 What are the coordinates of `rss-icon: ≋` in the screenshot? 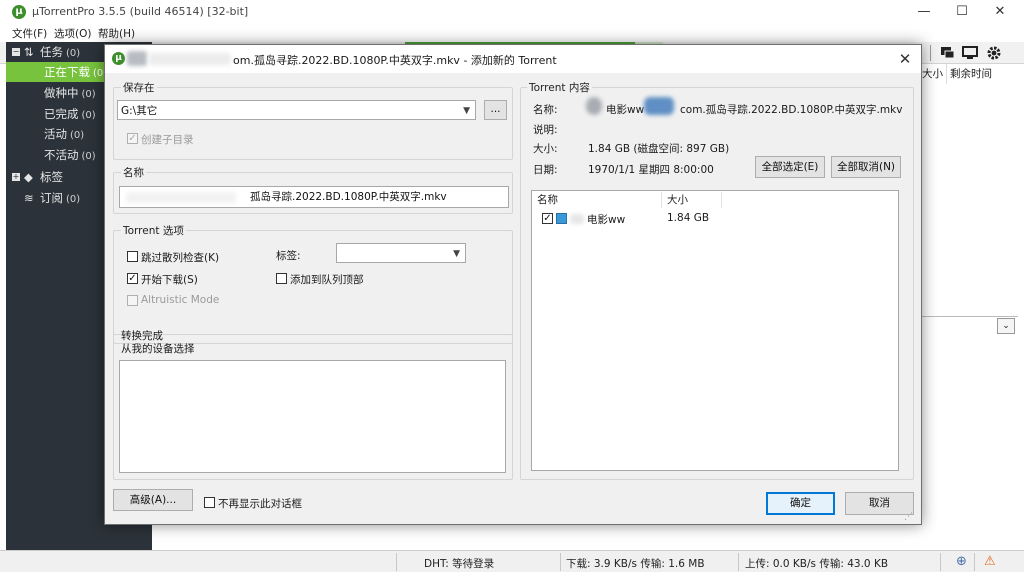 It's located at (29, 198).